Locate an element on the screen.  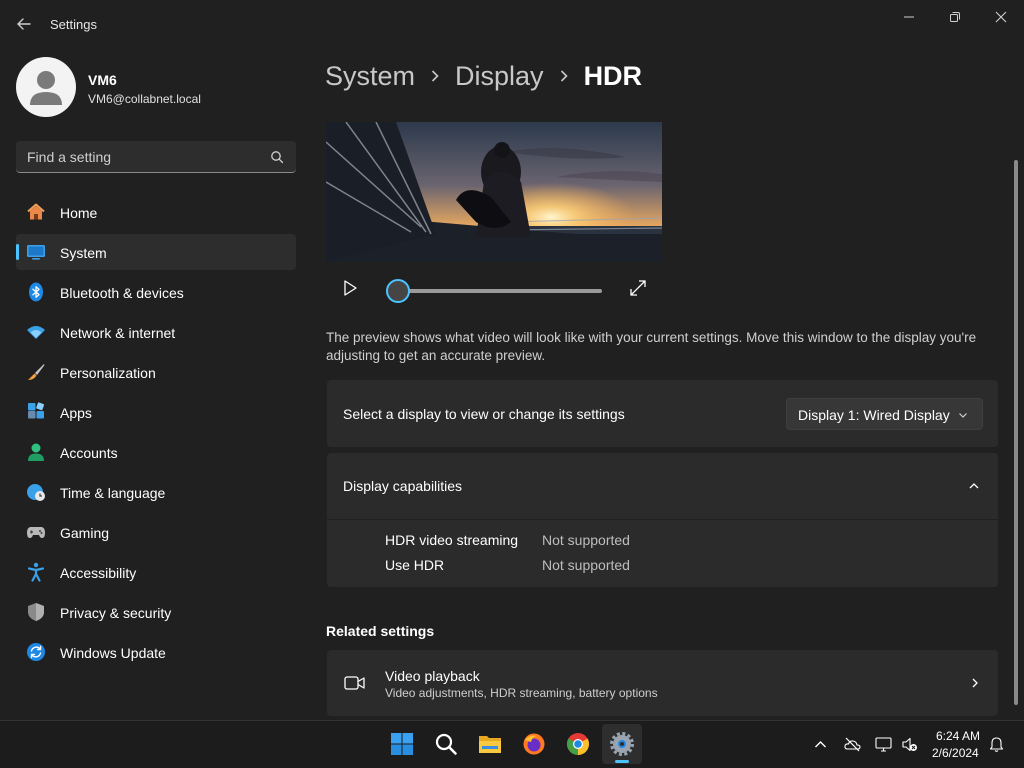
apps-icon is located at coordinates (36, 410).